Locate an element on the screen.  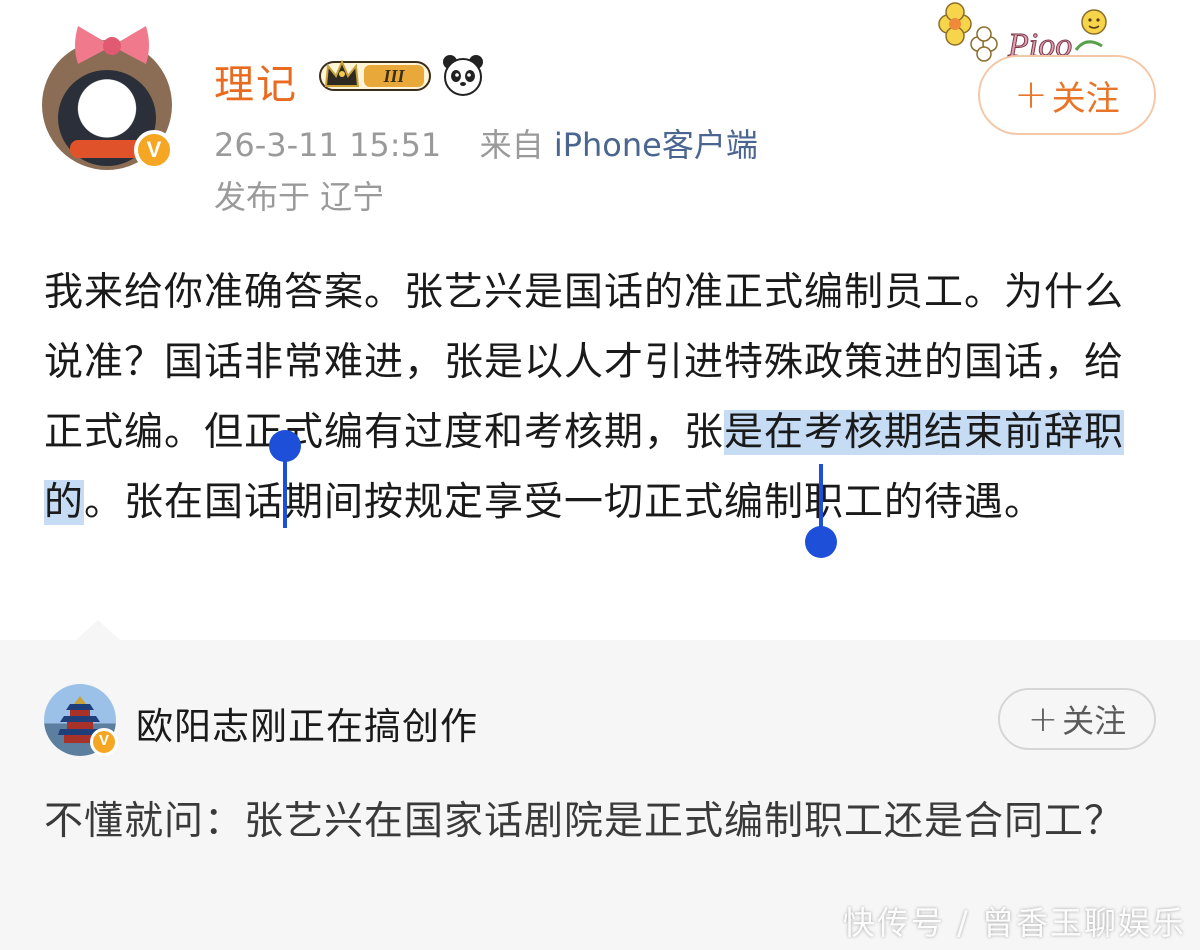
panda-icon is located at coordinates (463, 75).